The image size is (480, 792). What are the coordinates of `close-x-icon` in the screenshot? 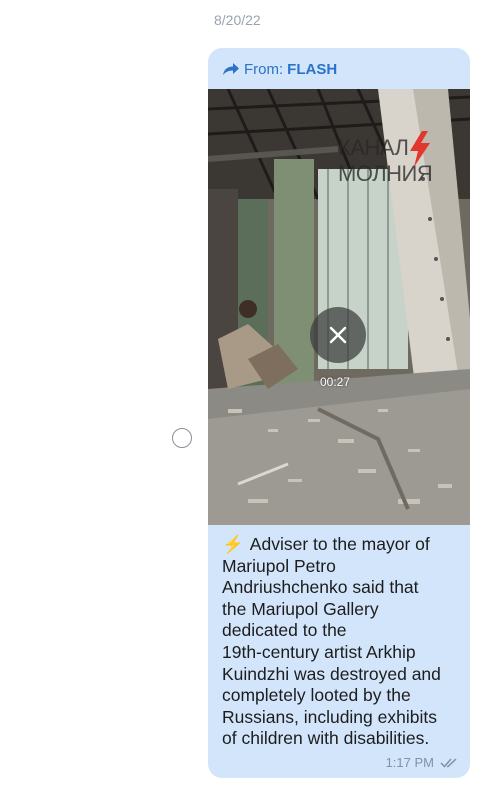 It's located at (338, 335).